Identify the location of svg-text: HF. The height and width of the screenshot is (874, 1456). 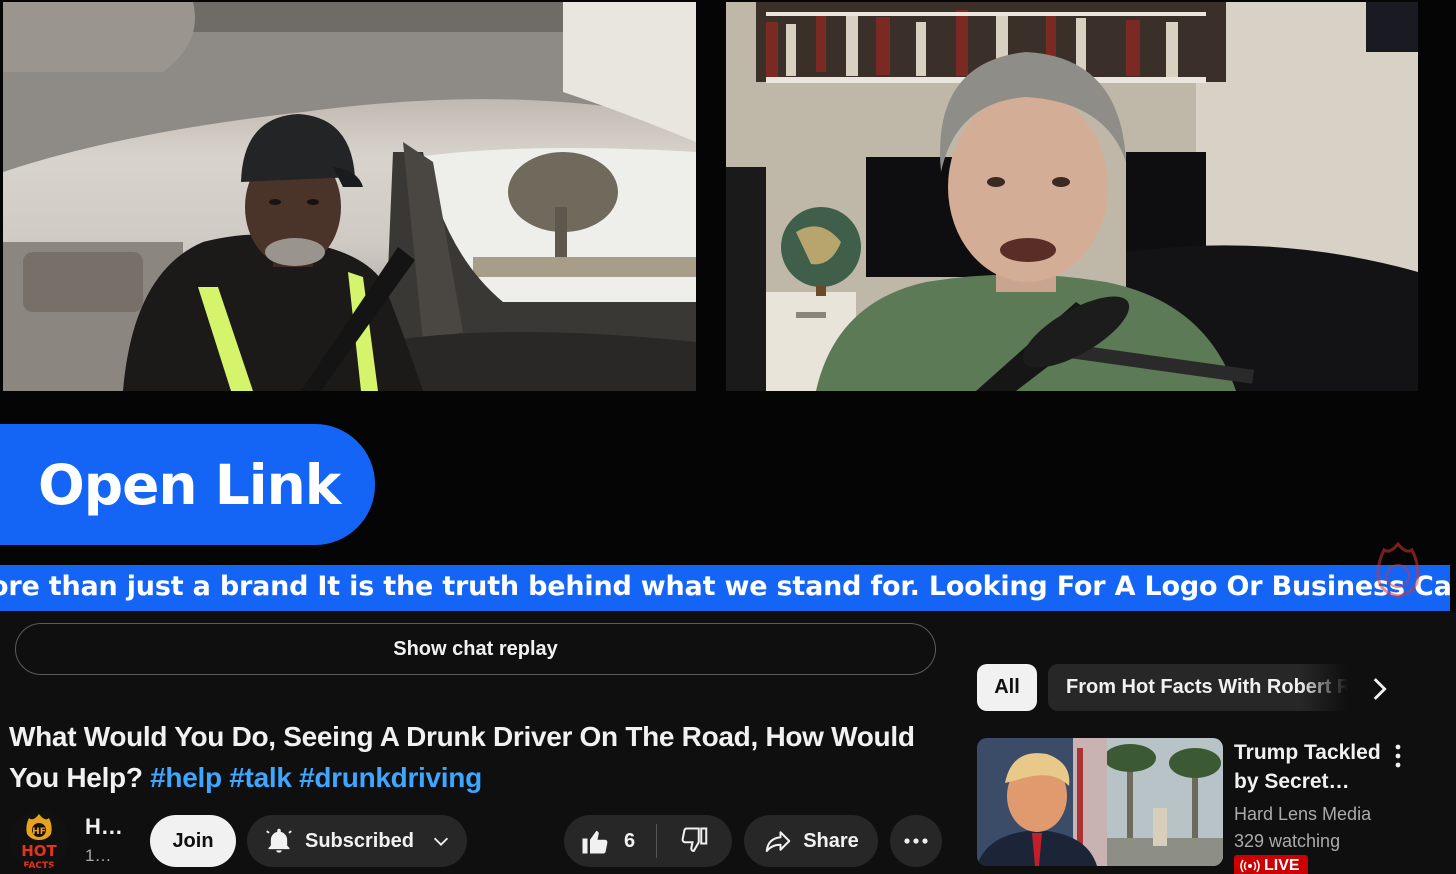
(39, 832).